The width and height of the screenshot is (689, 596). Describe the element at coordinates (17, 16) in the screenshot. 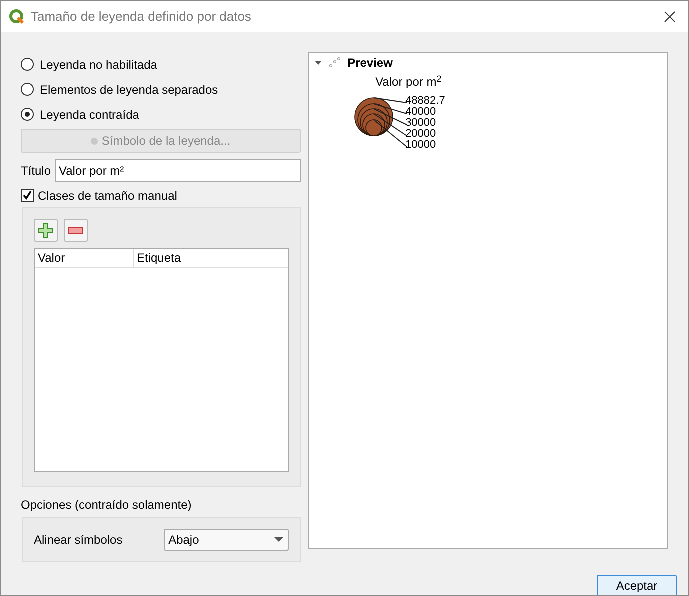

I see `app-logo-icon` at that location.